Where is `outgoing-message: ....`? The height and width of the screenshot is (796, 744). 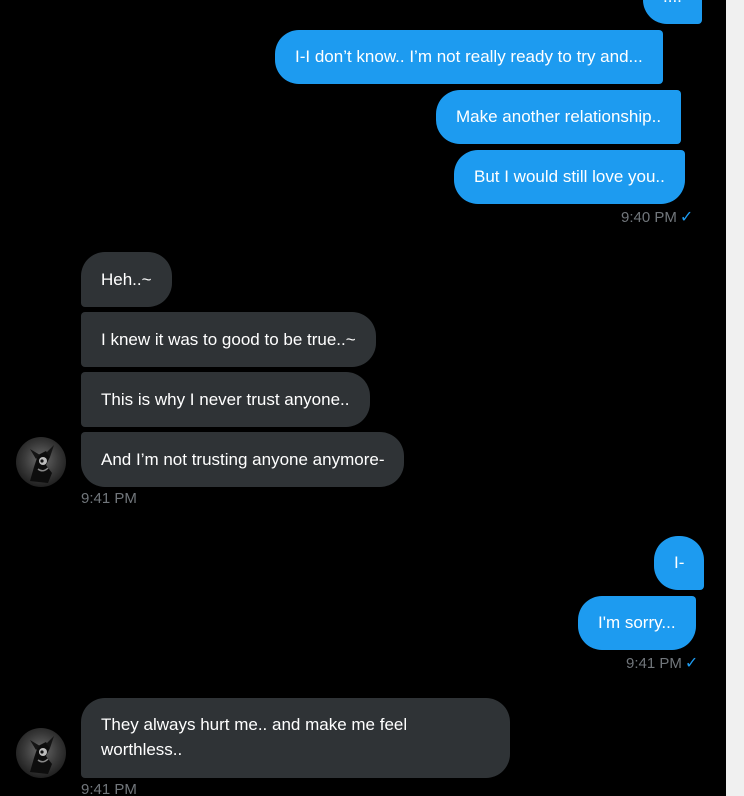 outgoing-message: .... is located at coordinates (672, 12).